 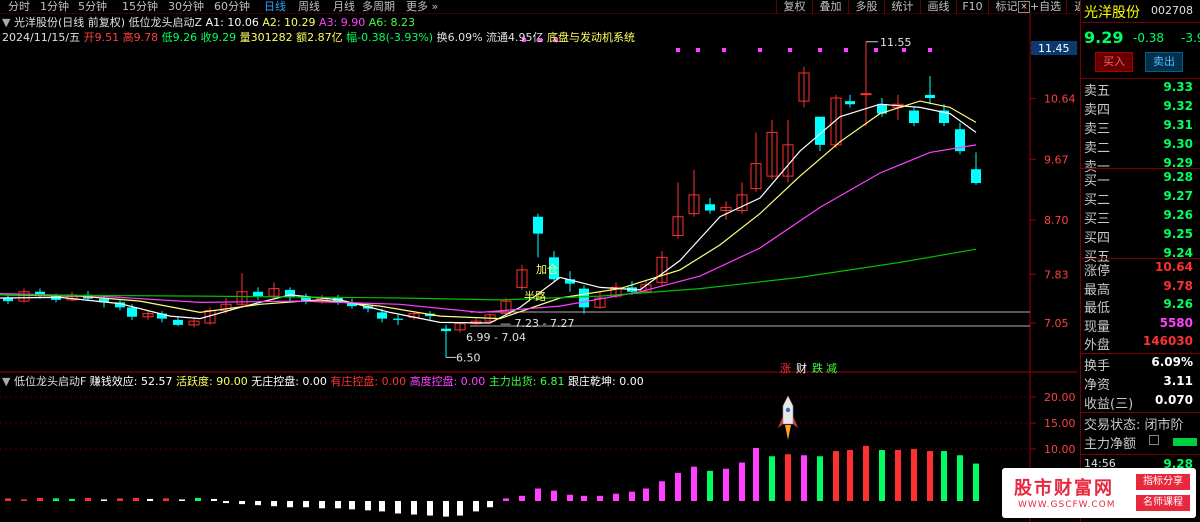 I want to click on period-tab-5: 60分钟, so click(x=232, y=6).